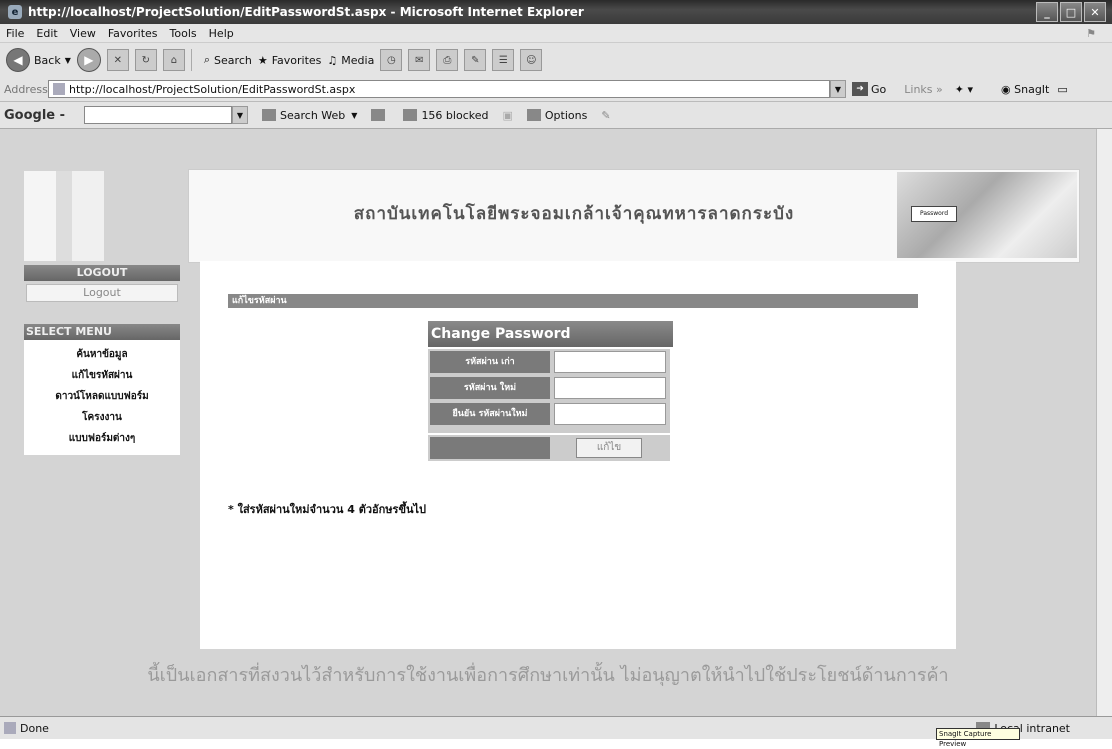 The width and height of the screenshot is (1112, 749). Describe the element at coordinates (102, 417) in the screenshot. I see `sidebar-item-projects: โครงงาน` at that location.